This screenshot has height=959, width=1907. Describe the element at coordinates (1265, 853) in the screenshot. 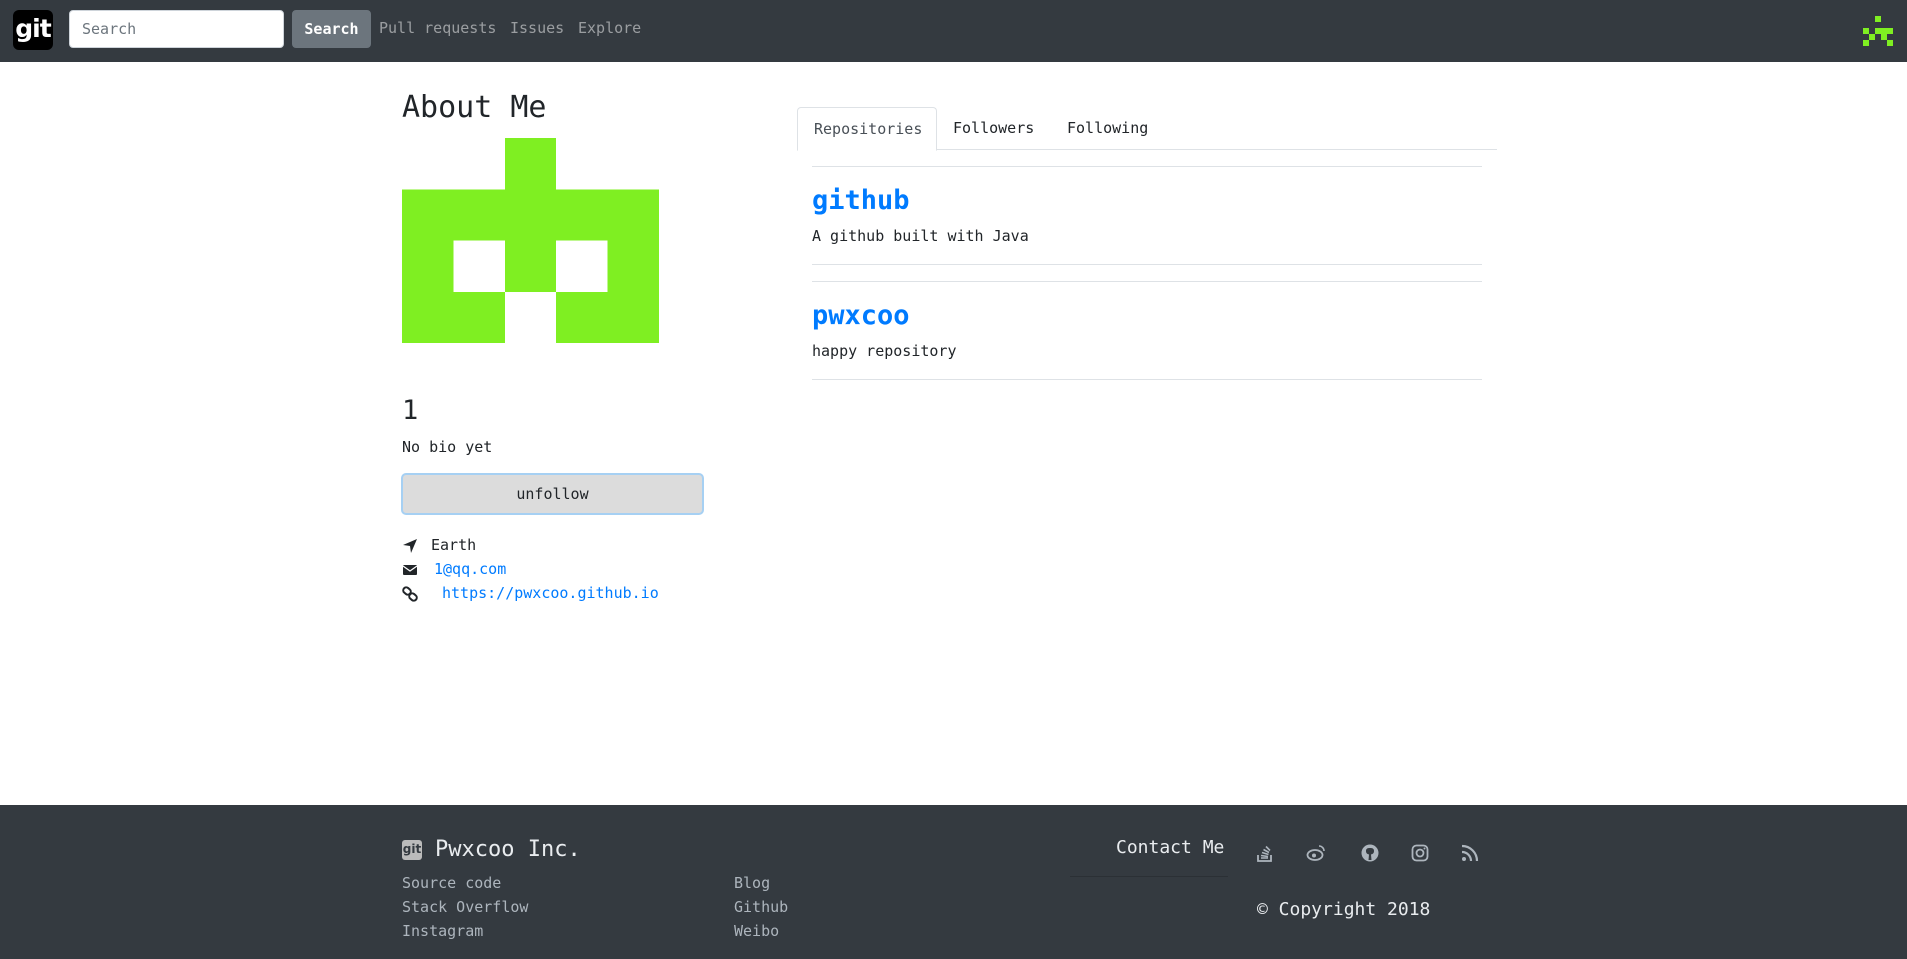

I see `stackoverflow-icon` at that location.